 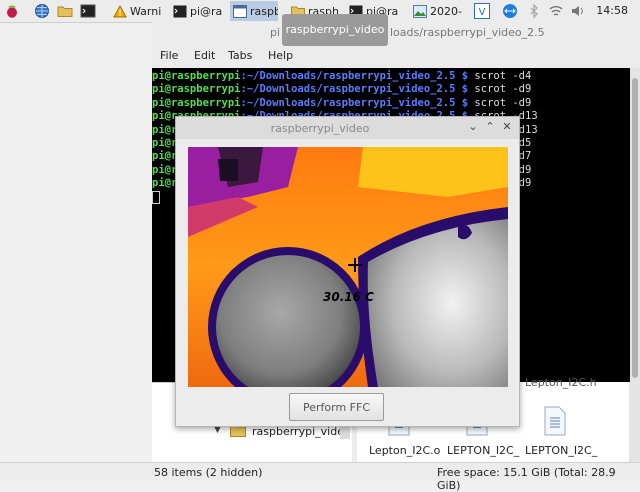 I want to click on file-icon, so click(x=555, y=421).